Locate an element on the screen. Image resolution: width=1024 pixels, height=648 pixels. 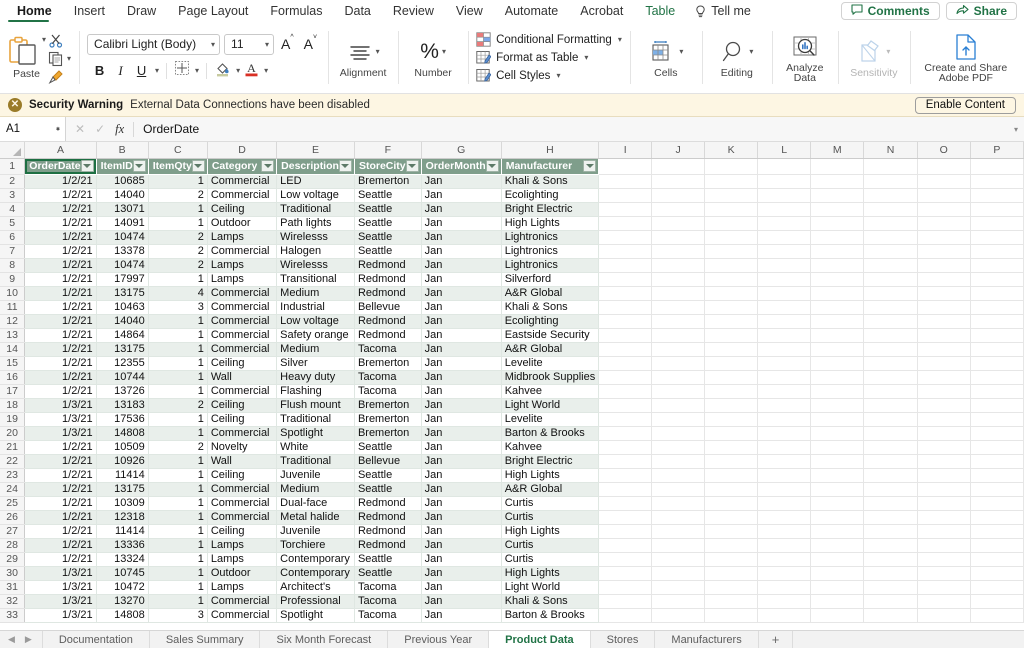
grid-cell: Torchiere is located at coordinates (315, 545).